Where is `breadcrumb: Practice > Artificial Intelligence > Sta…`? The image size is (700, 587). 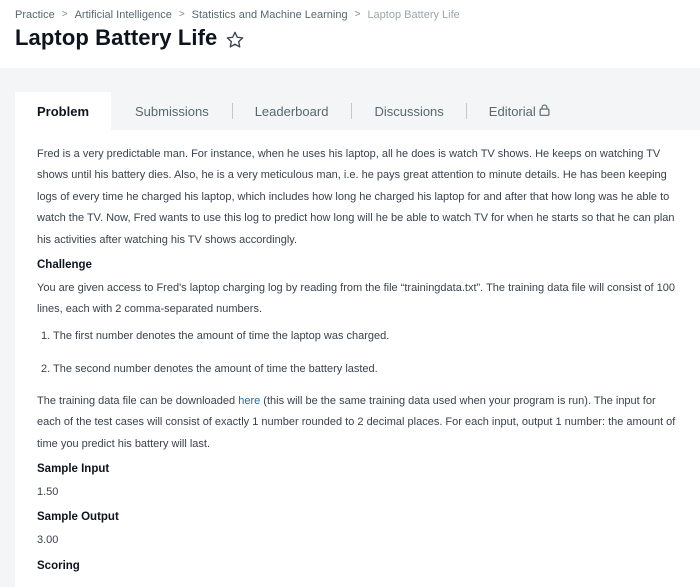 breadcrumb: Practice > Artificial Intelligence > Sta… is located at coordinates (350, 14).